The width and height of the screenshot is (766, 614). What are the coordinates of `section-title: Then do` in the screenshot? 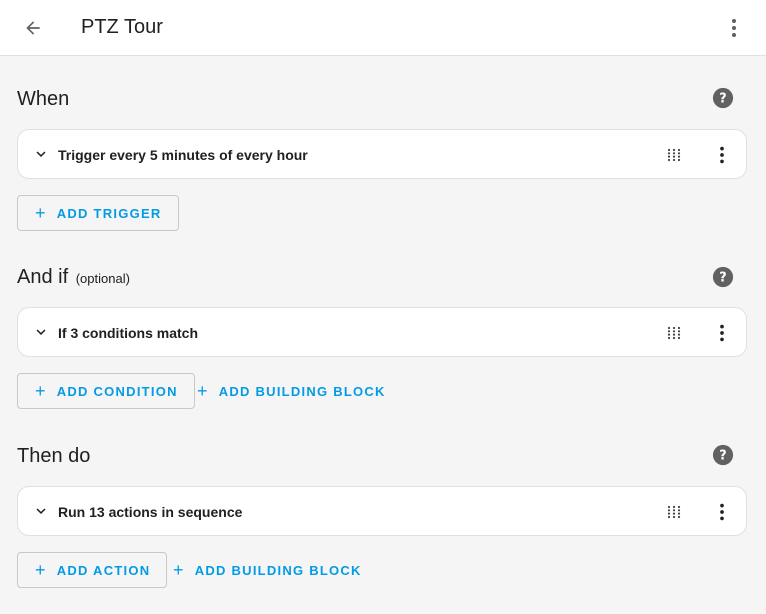 It's located at (54, 456).